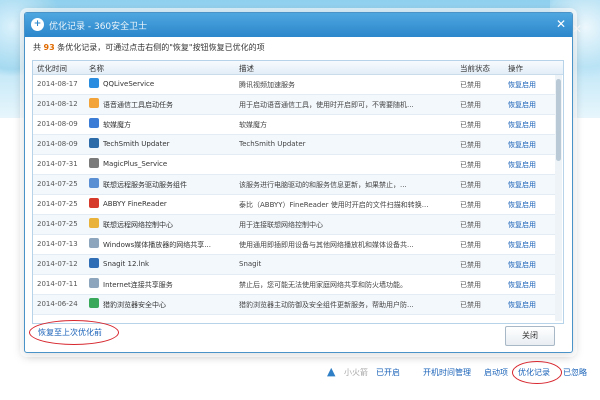  I want to click on table-row: 2014-08-17 QQLiveService 腾讯视频加速服务 已禁用 恢复启用, so click(294, 85).